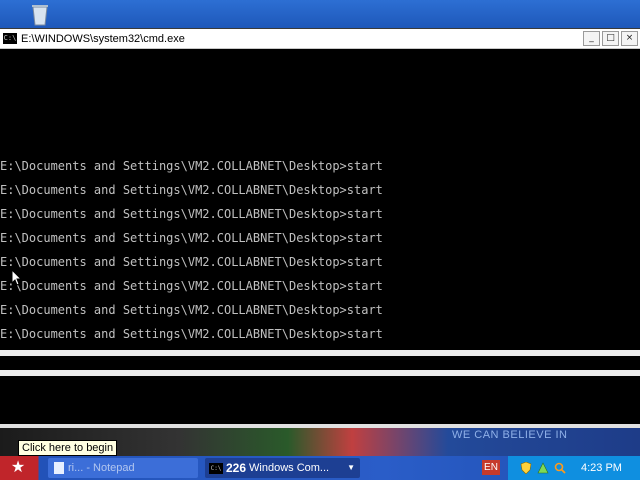 The image size is (640, 480). What do you see at coordinates (491, 467) in the screenshot?
I see `language-indicator: EN` at bounding box center [491, 467].